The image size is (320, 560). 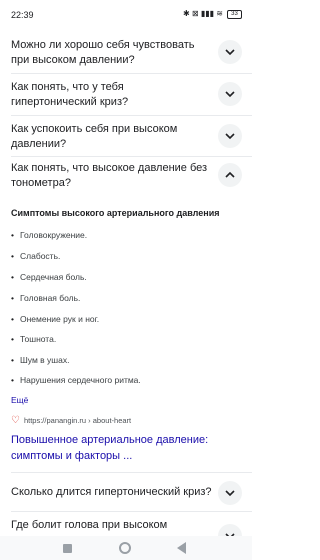 What do you see at coordinates (15, 420) in the screenshot?
I see `heart-icon: ♡` at bounding box center [15, 420].